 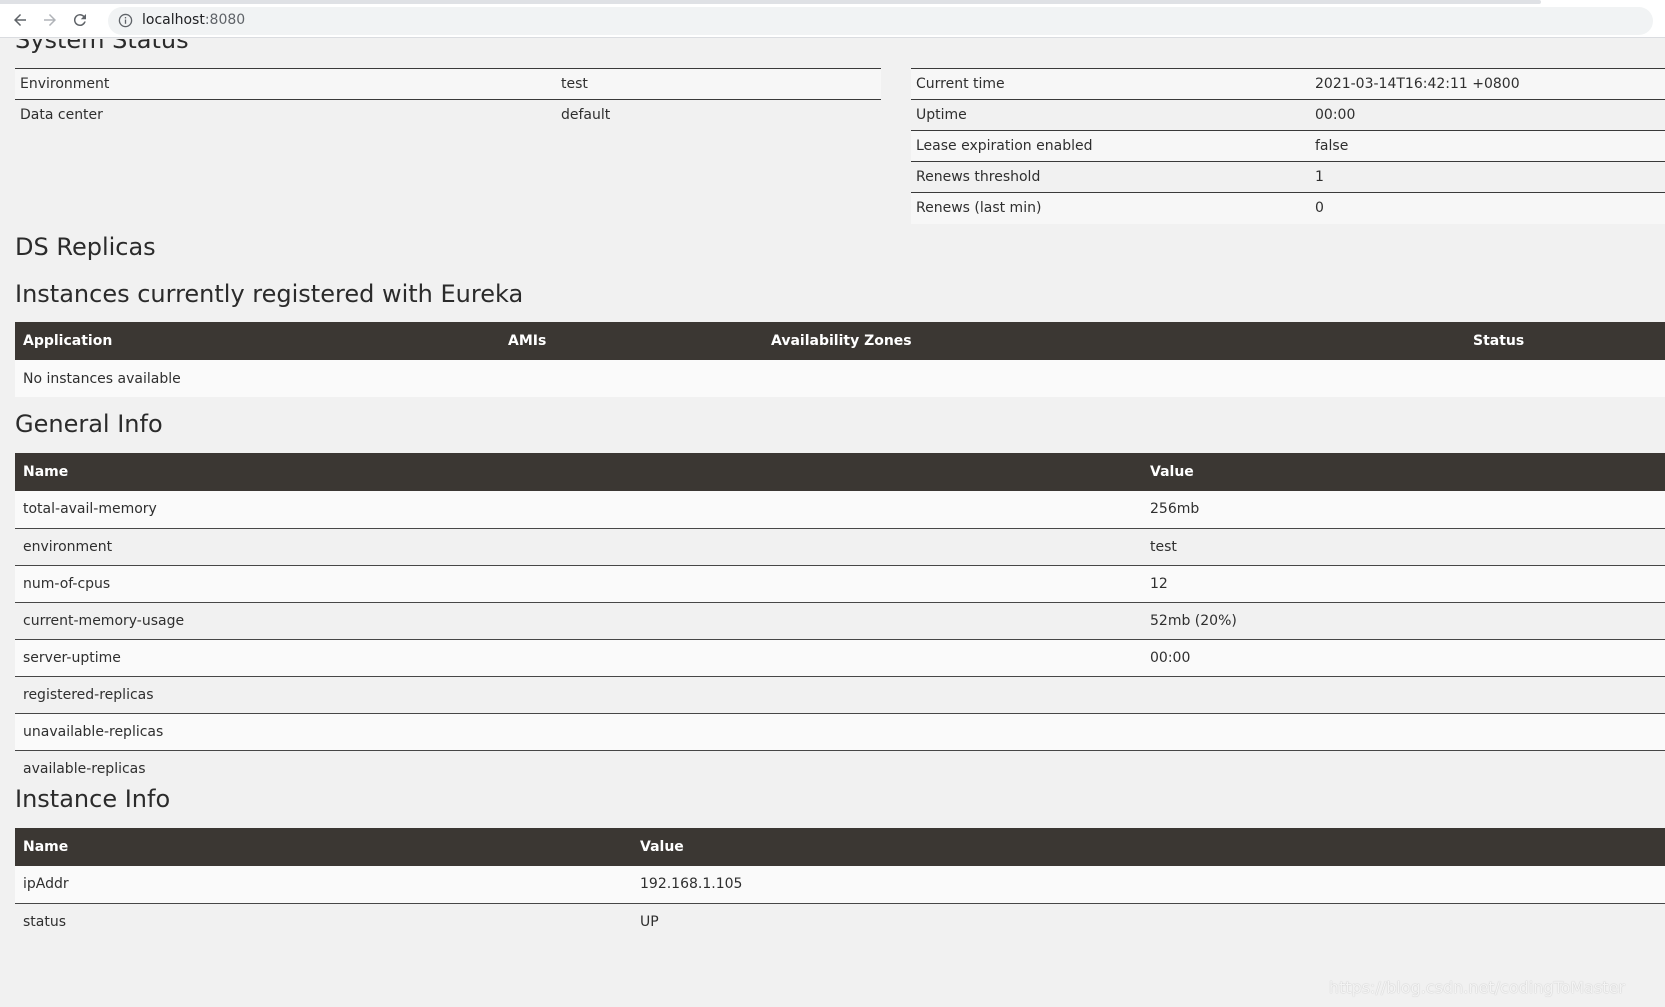 What do you see at coordinates (631, 341) in the screenshot?
I see `column-header-amis: AMIs` at bounding box center [631, 341].